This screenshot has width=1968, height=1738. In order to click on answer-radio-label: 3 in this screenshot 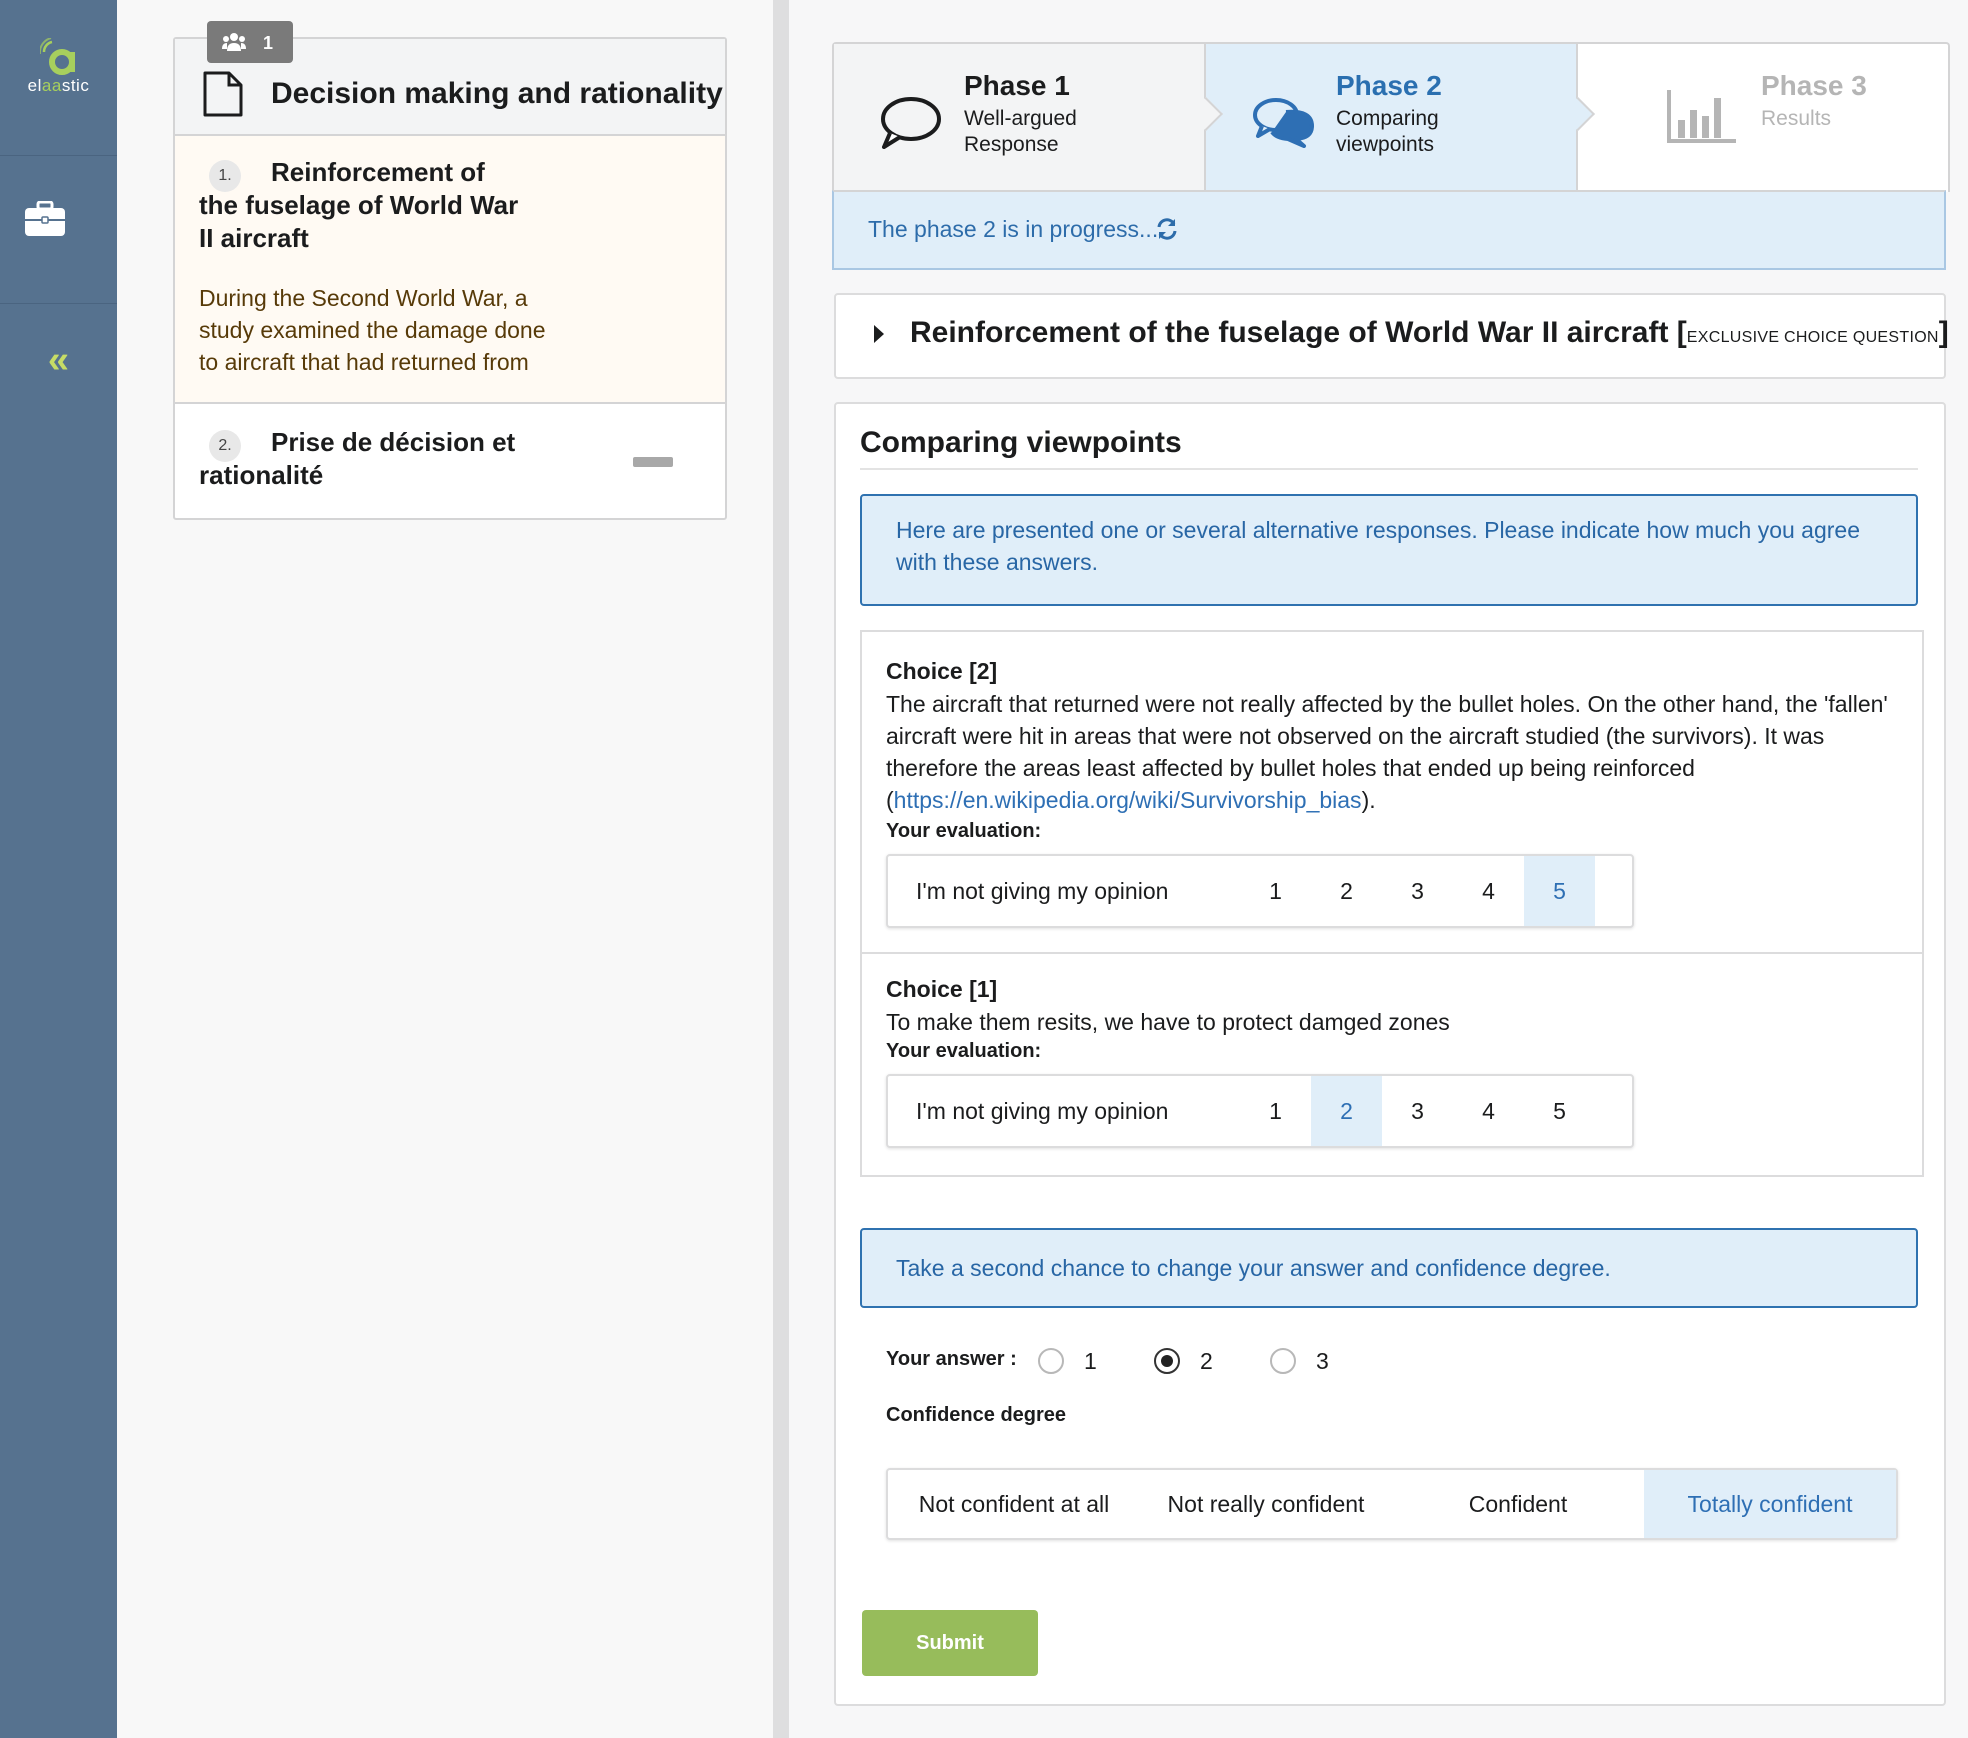, I will do `click(1322, 1361)`.